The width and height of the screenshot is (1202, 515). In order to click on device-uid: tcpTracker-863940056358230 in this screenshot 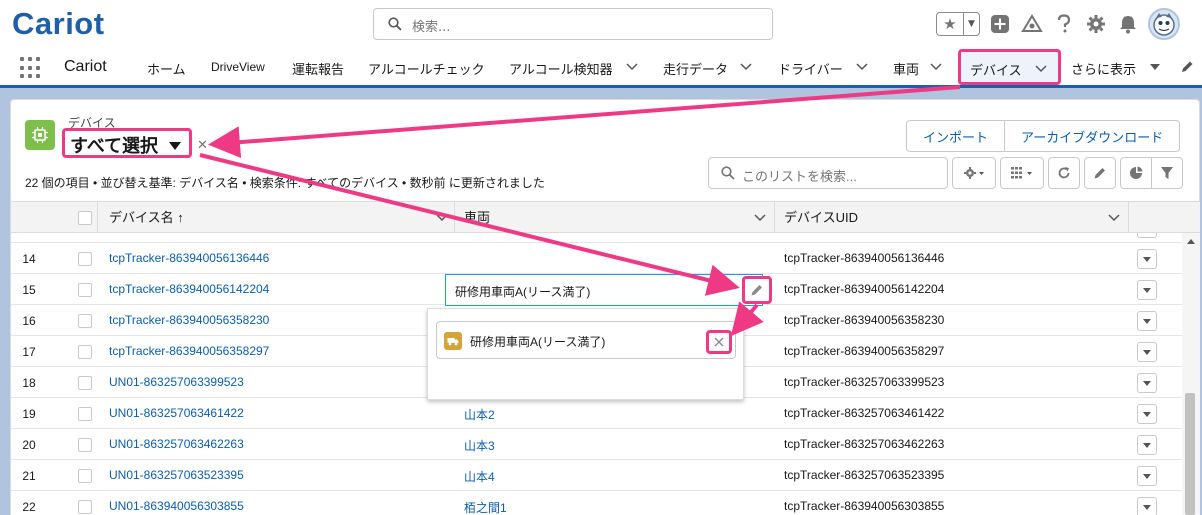, I will do `click(864, 320)`.